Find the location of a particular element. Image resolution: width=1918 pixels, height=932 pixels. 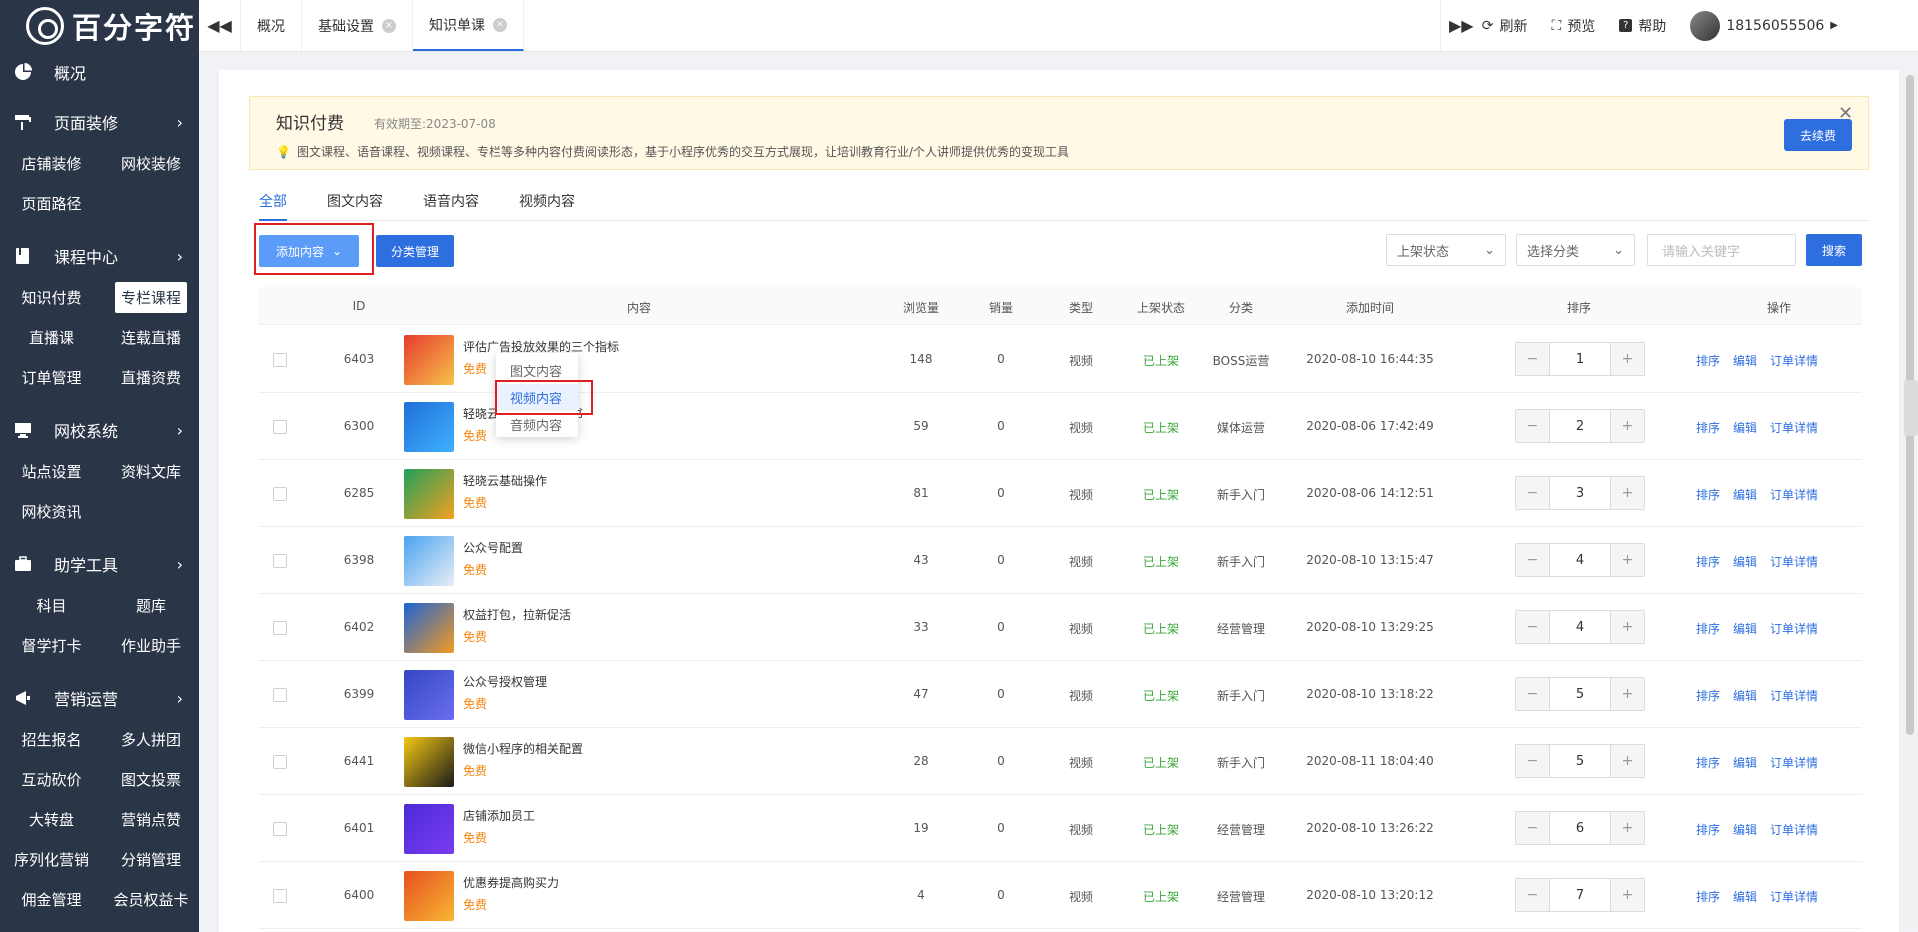

sidebar-item-order-manage: 订单管理 is located at coordinates (51, 377).